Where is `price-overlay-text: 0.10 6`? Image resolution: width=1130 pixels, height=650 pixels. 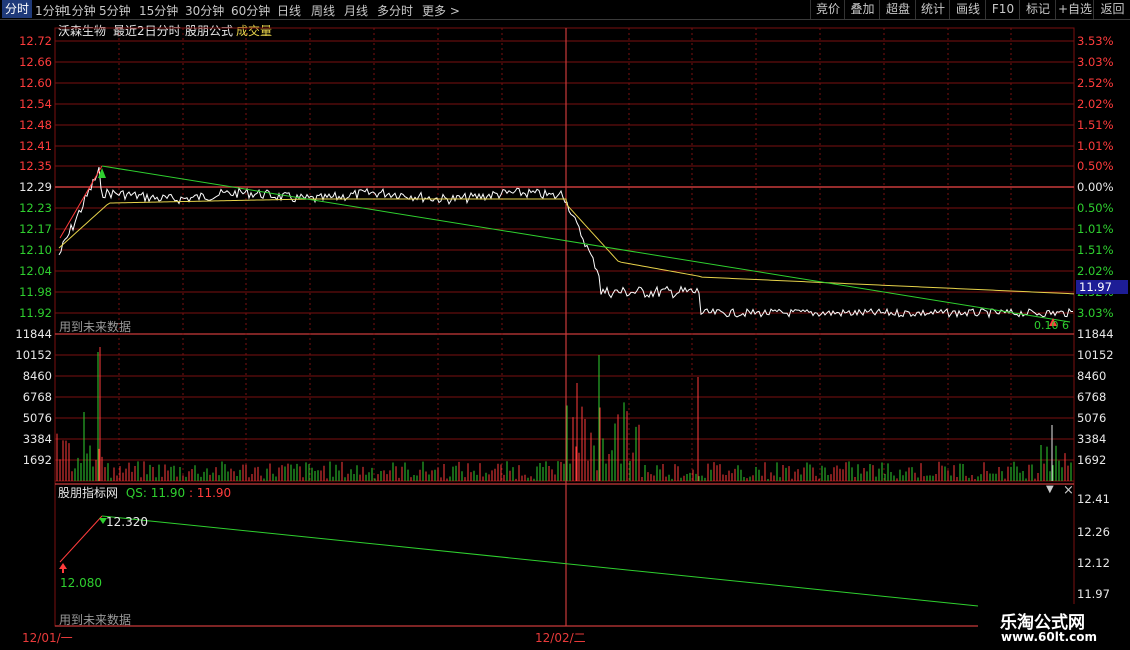 price-overlay-text: 0.10 6 is located at coordinates (1051, 325).